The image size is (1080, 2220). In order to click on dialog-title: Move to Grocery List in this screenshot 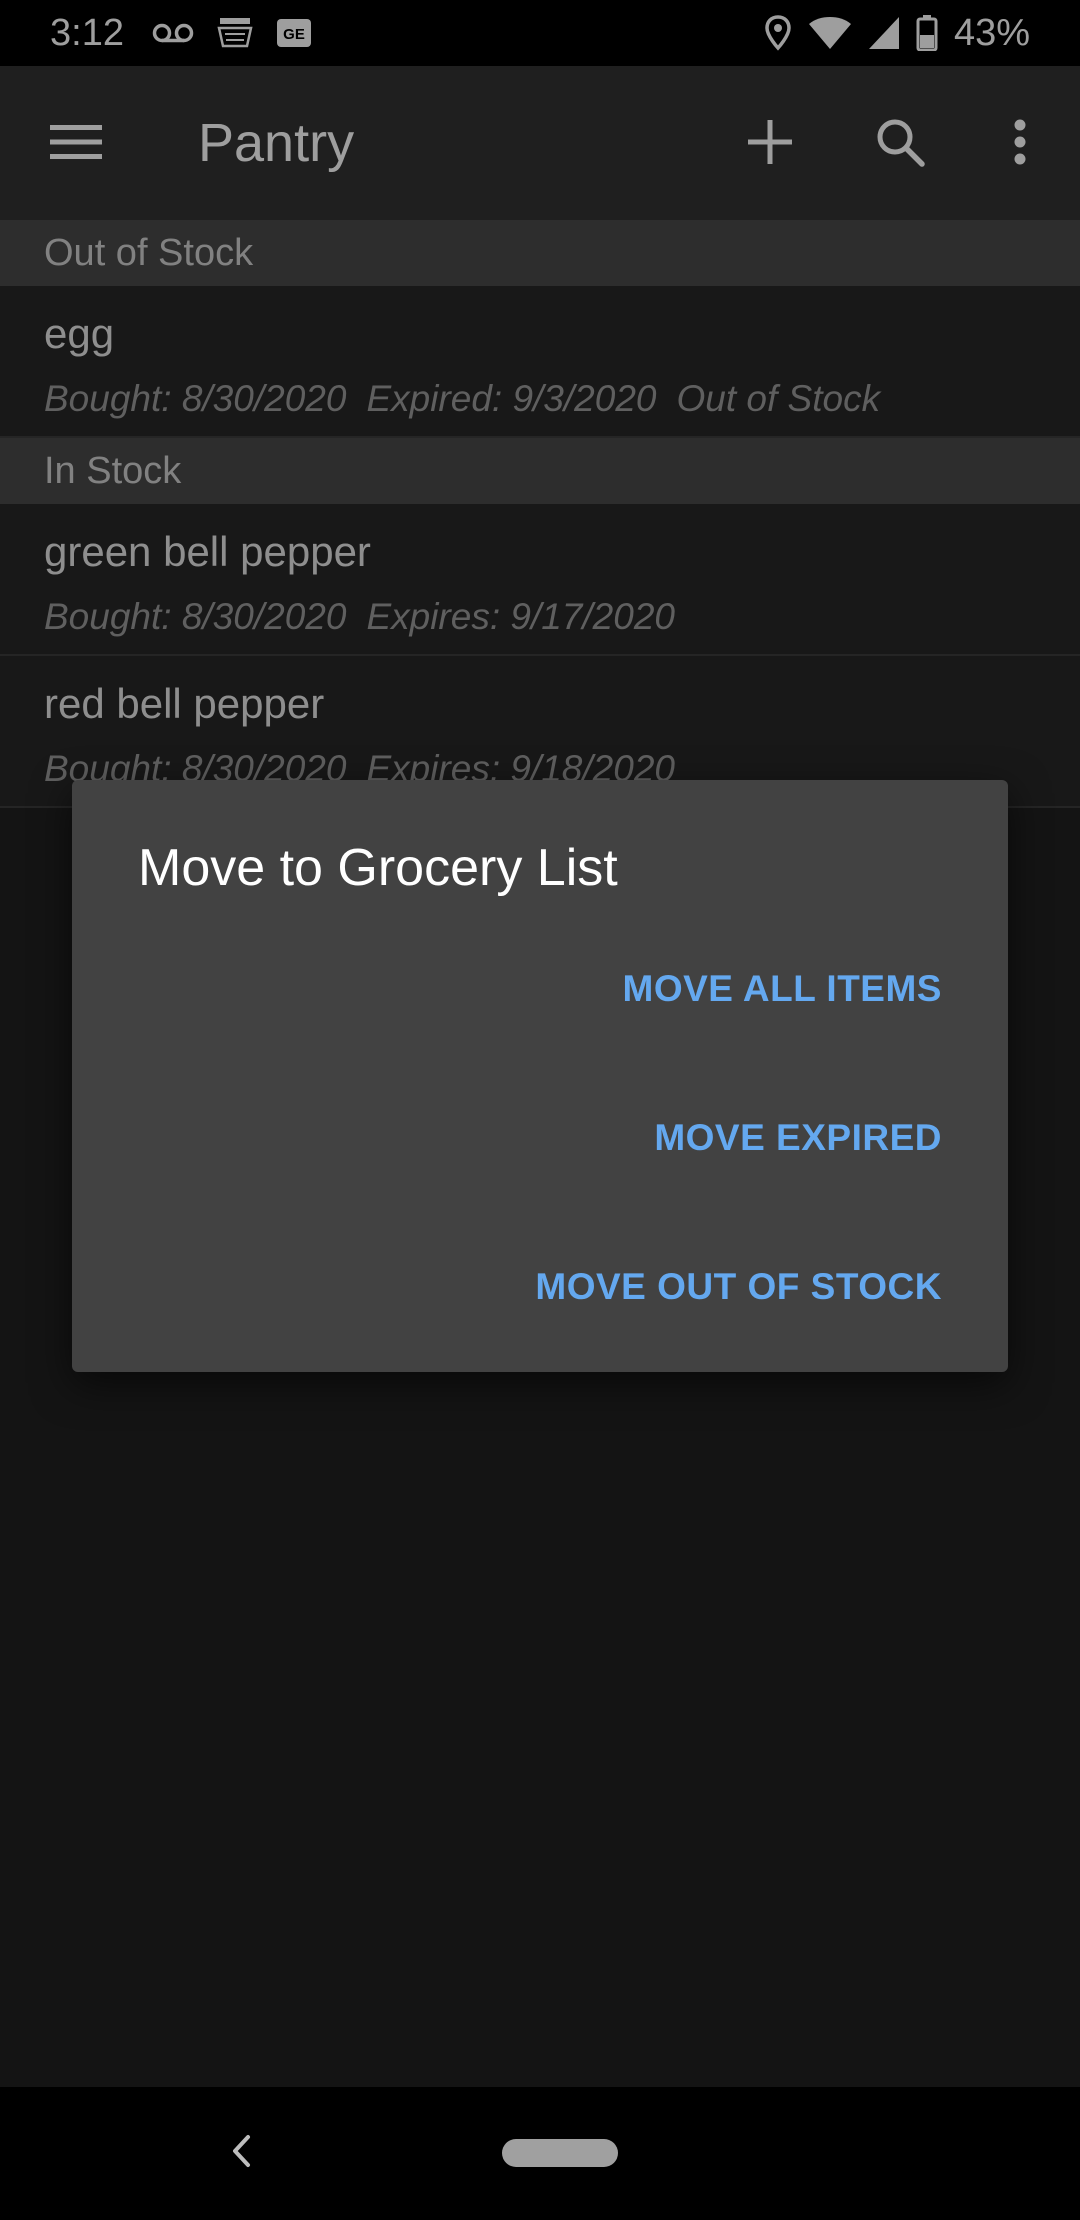, I will do `click(378, 868)`.